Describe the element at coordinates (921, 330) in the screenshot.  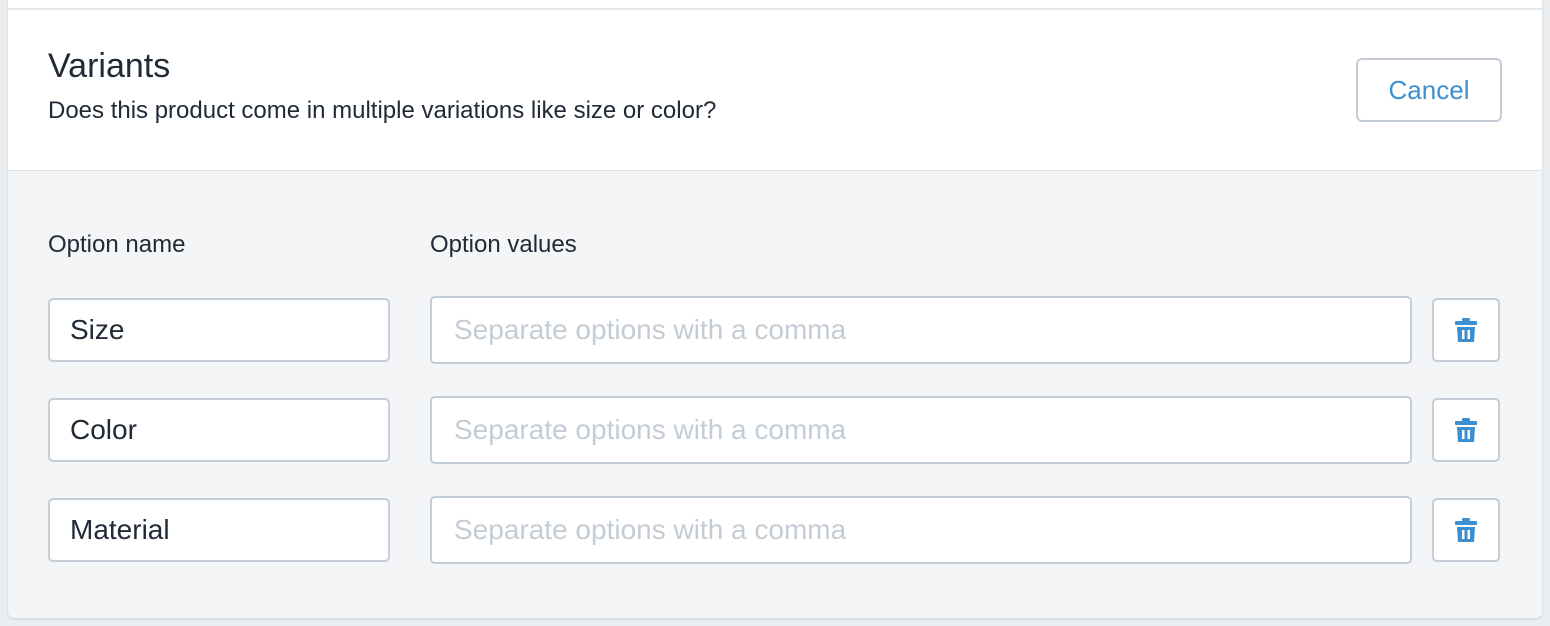
I see `option-values-input-size` at that location.